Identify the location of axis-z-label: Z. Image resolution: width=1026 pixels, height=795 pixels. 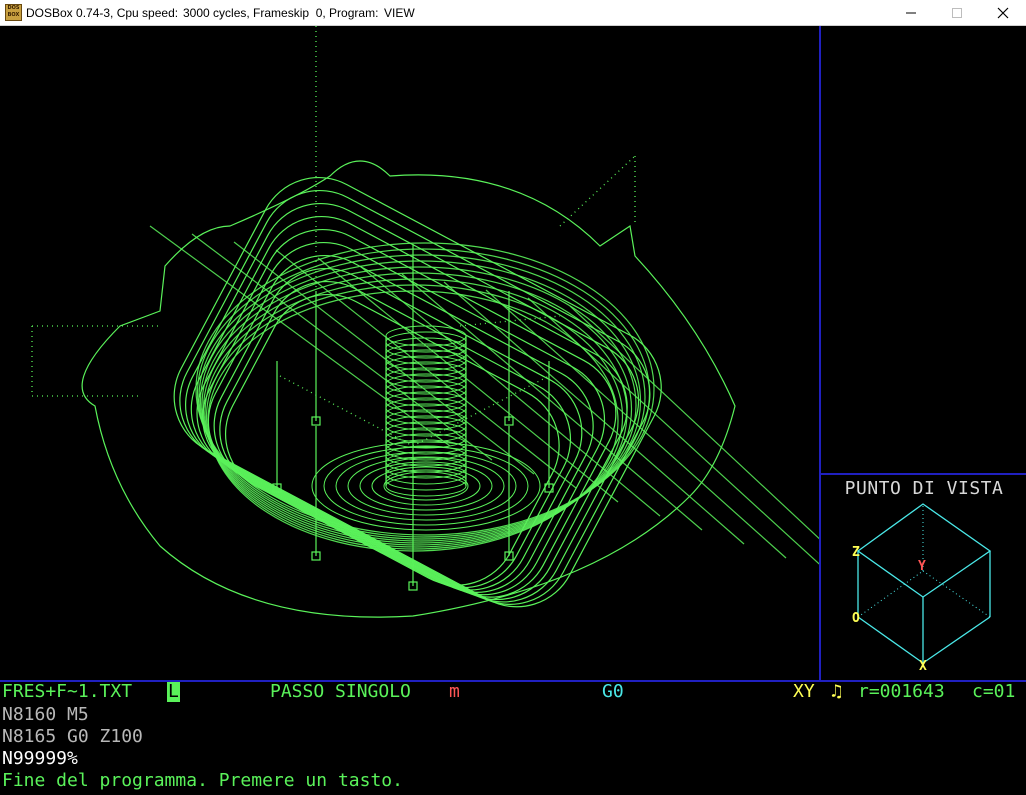
(856, 552).